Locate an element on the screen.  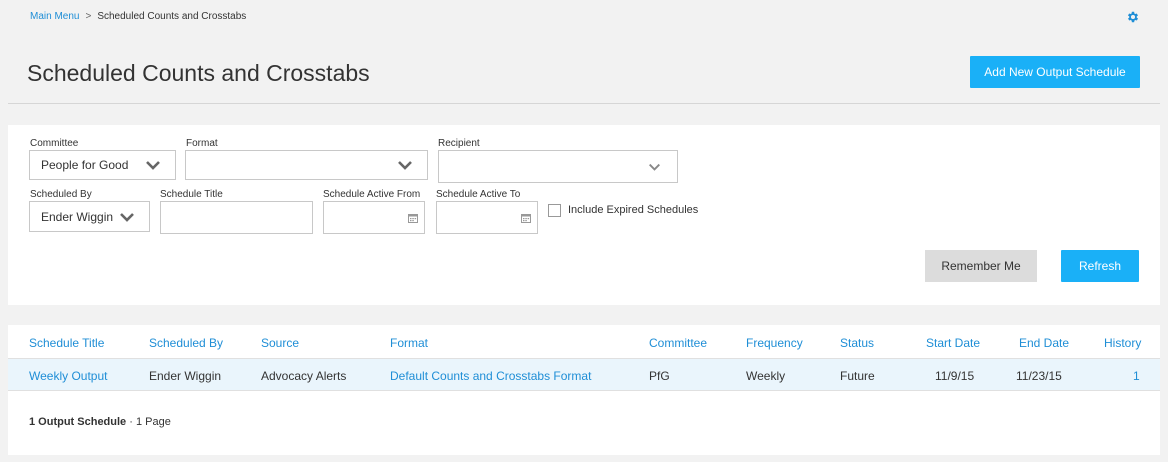
committee-label: Committee is located at coordinates (54, 143).